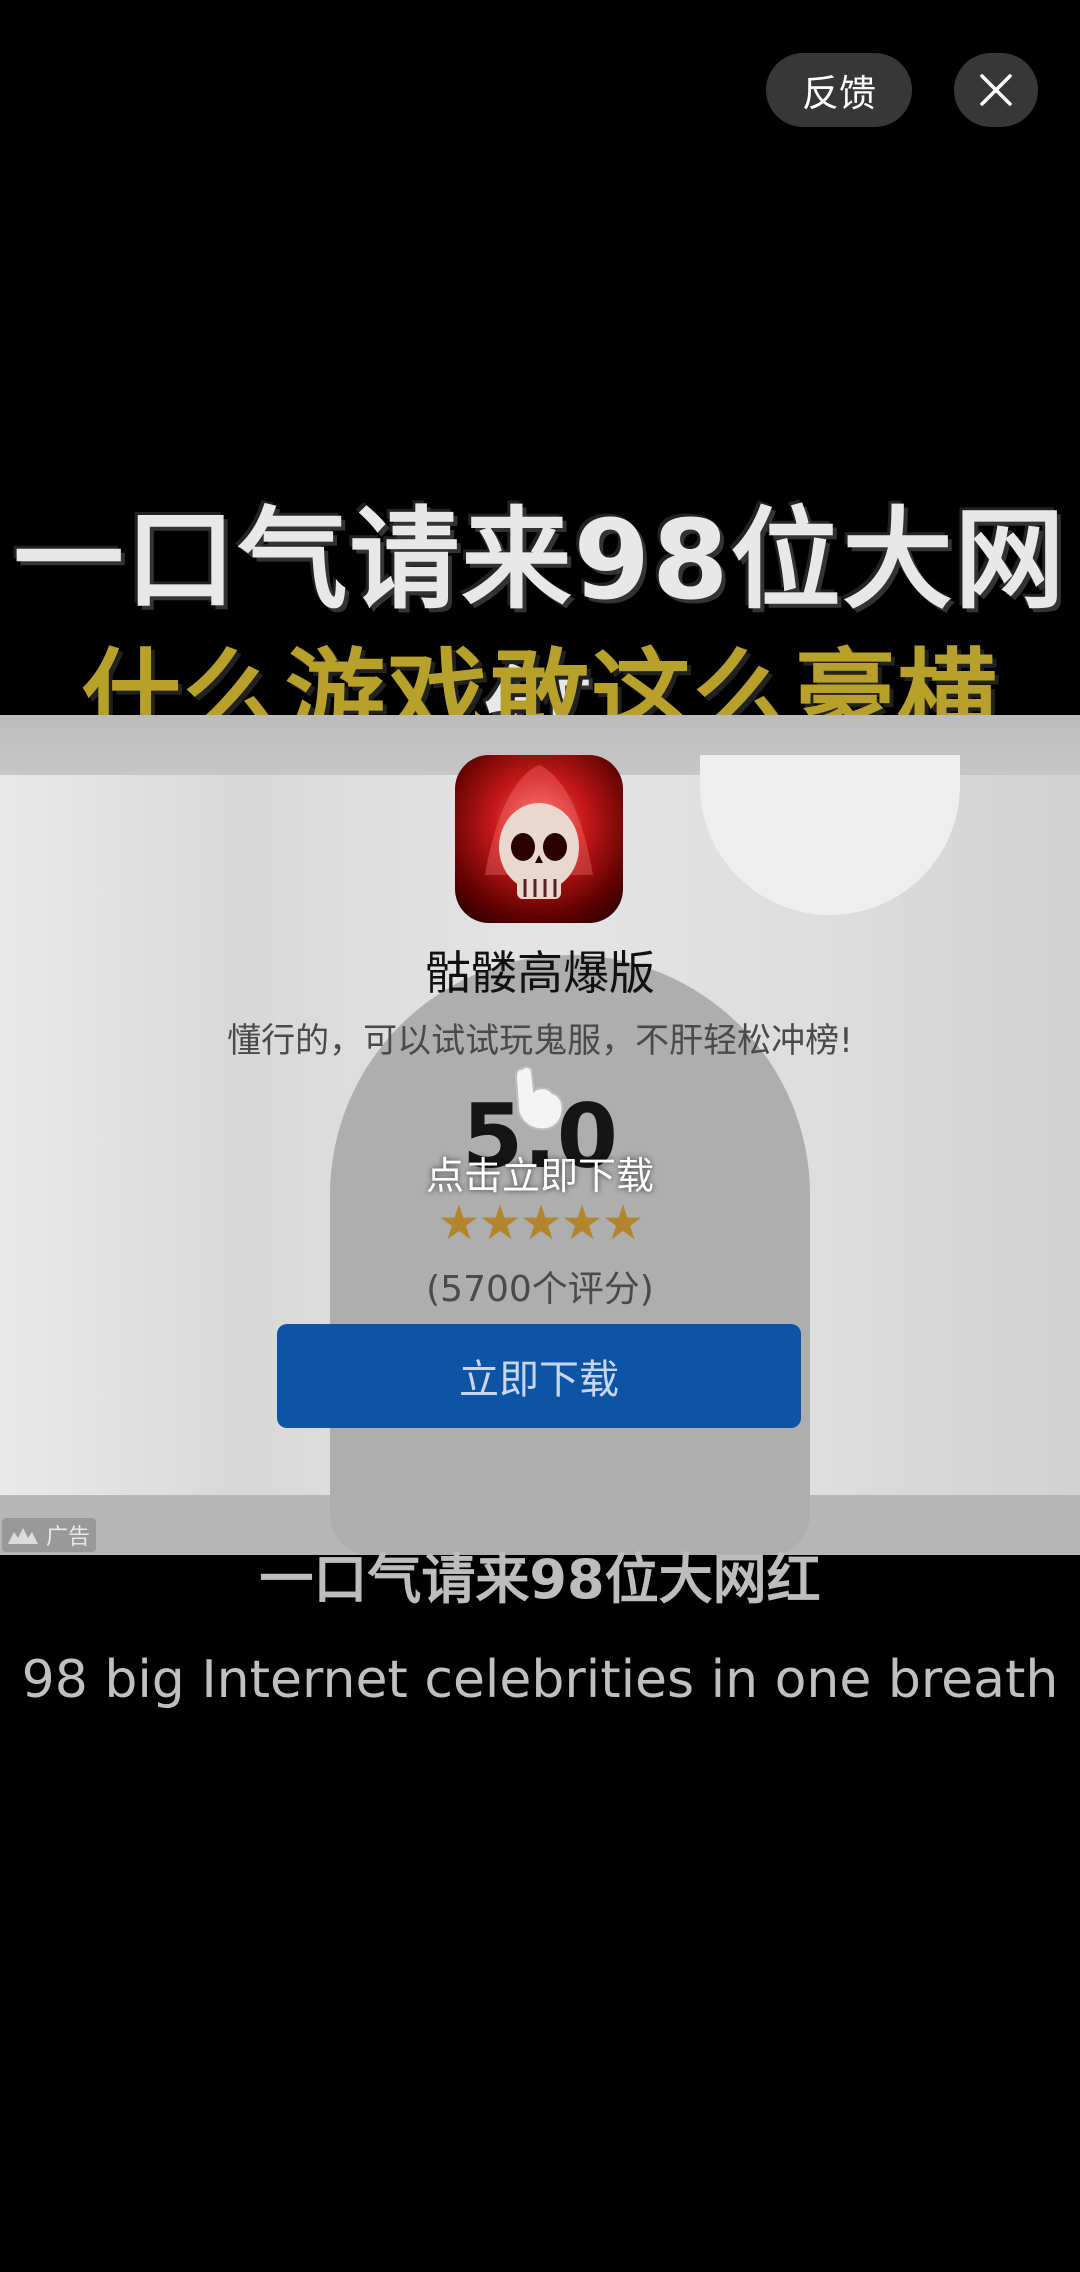  What do you see at coordinates (839, 90) in the screenshot?
I see `feedback-button: 反馈` at bounding box center [839, 90].